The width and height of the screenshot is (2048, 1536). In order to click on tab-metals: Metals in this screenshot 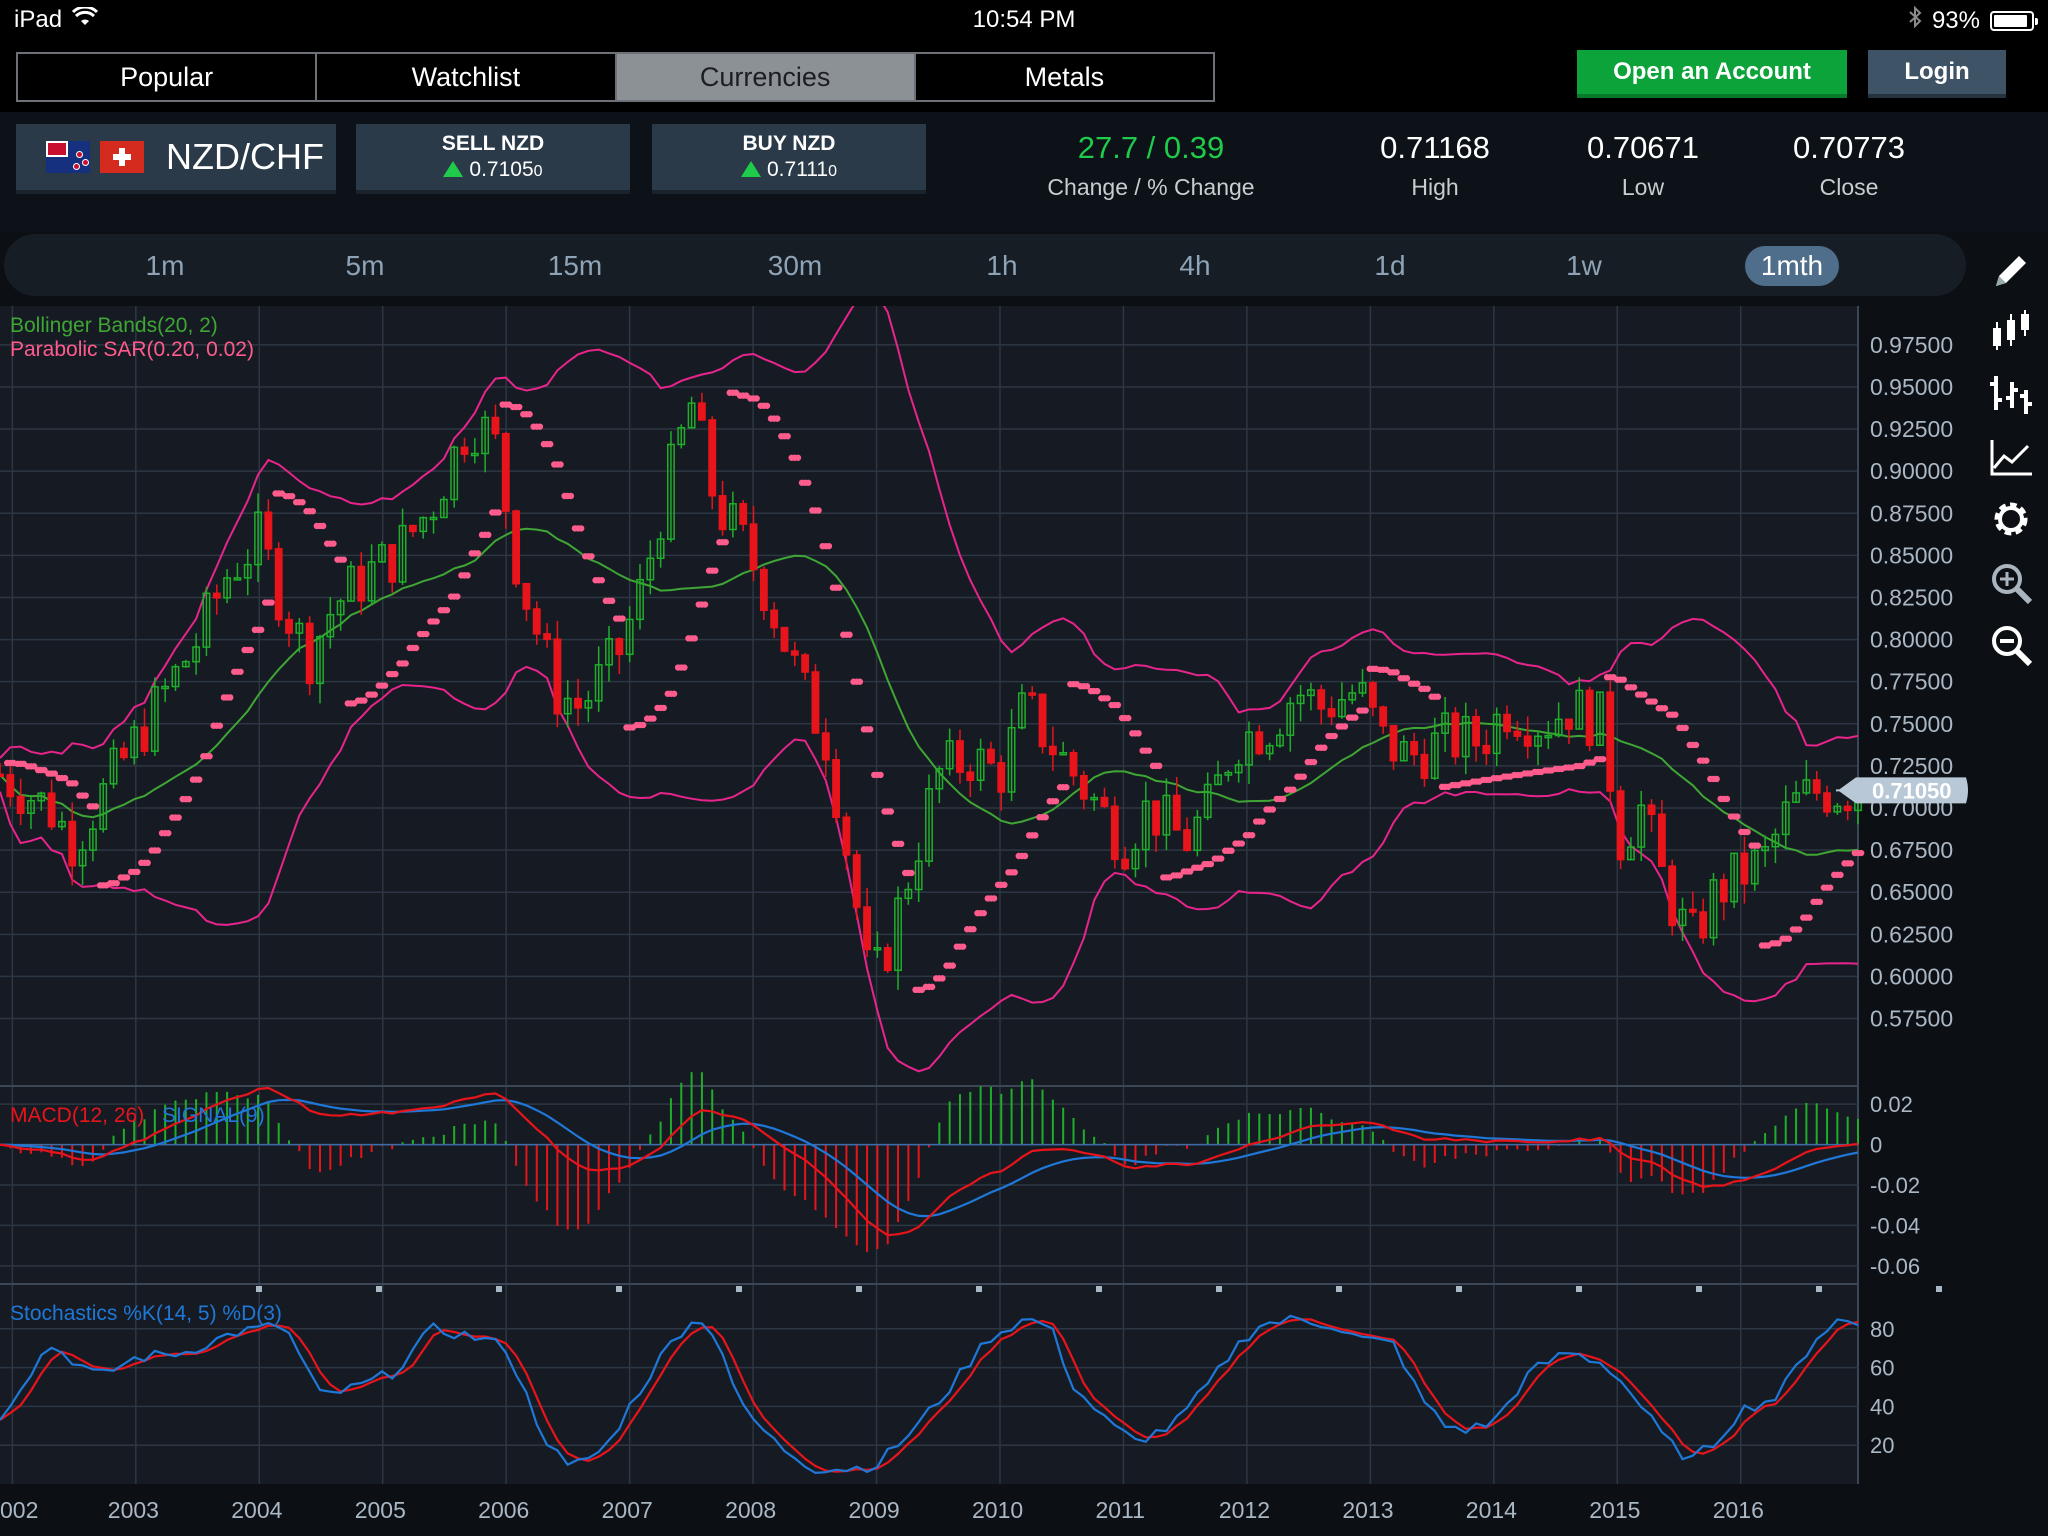, I will do `click(1064, 77)`.